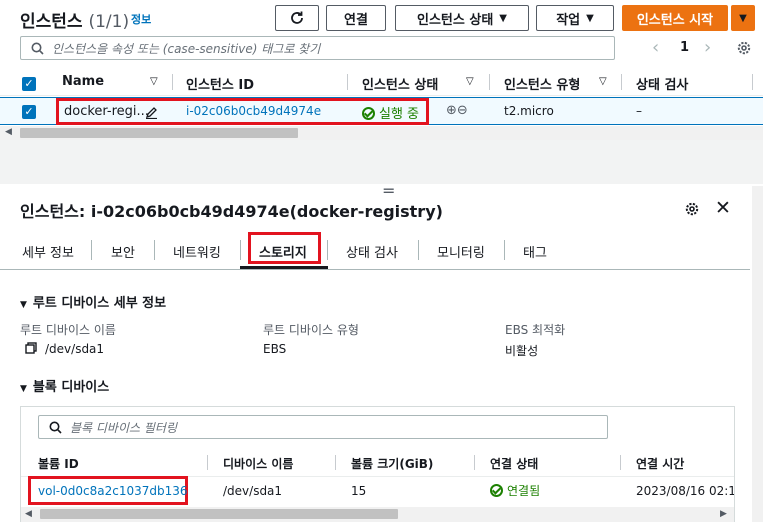 The height and width of the screenshot is (522, 763). I want to click on sort-icon: ▽, so click(154, 81).